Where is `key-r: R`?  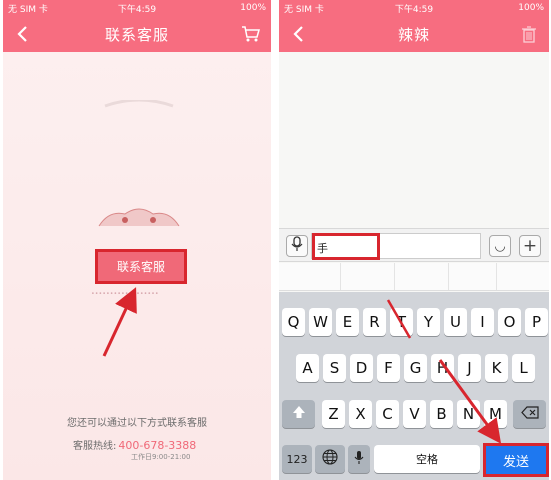 key-r: R is located at coordinates (374, 322).